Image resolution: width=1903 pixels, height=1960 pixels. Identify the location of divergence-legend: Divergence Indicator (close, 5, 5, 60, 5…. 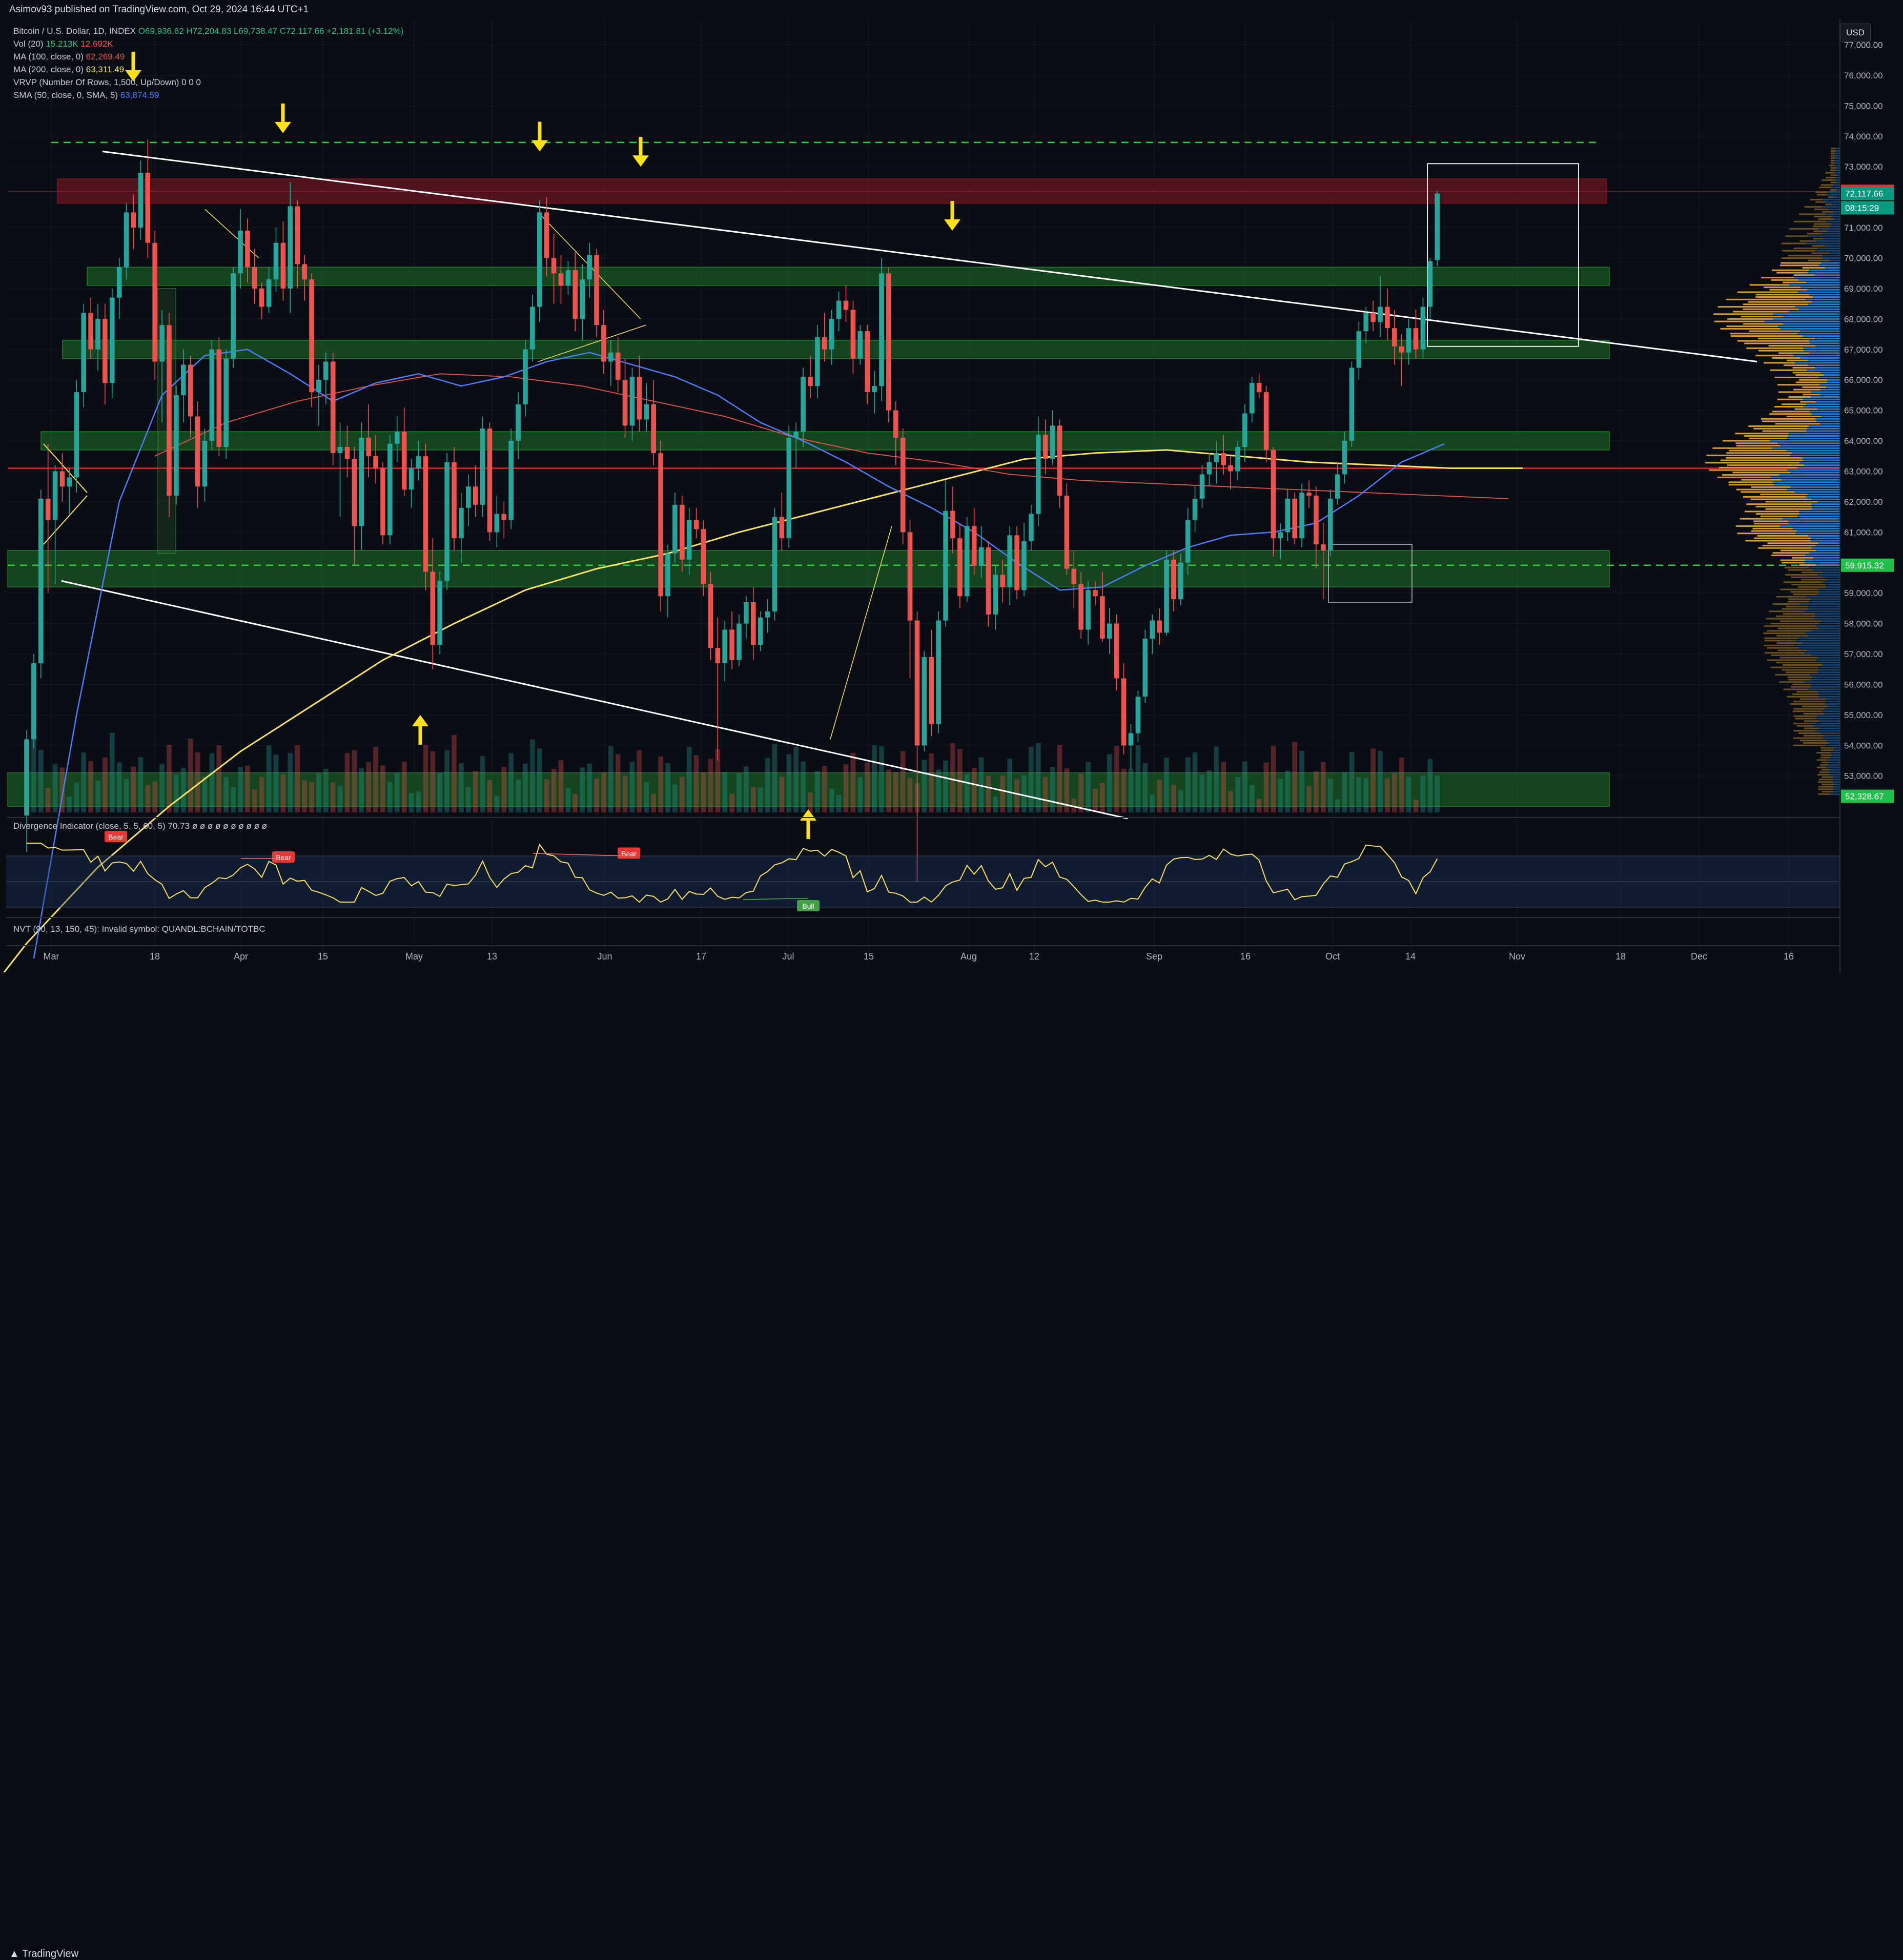
(140, 826).